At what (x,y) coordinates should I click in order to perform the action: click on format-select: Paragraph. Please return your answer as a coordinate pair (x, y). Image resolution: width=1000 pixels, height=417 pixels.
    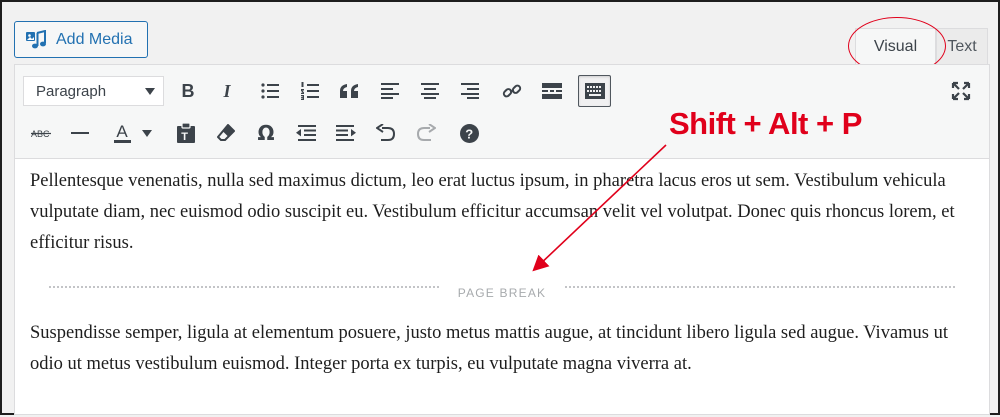
    Looking at the image, I should click on (93, 91).